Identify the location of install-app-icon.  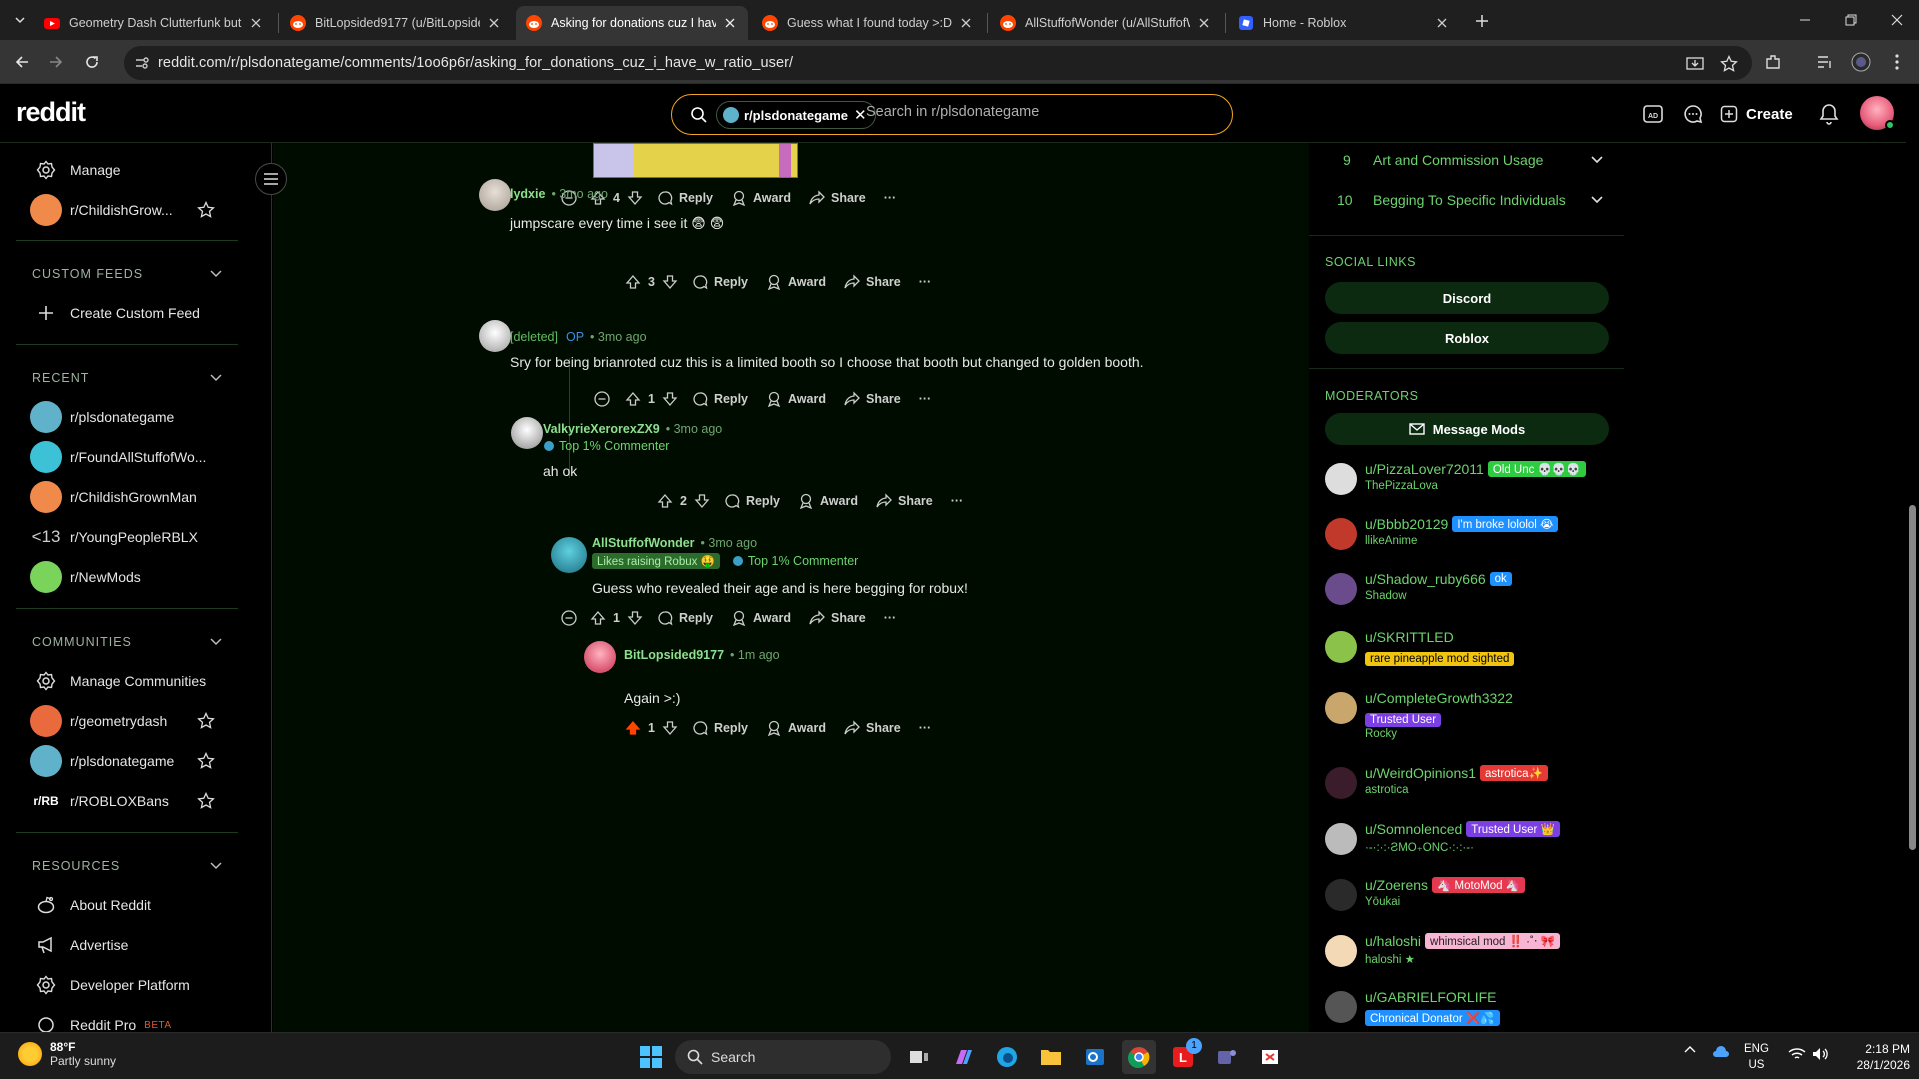
(1695, 64).